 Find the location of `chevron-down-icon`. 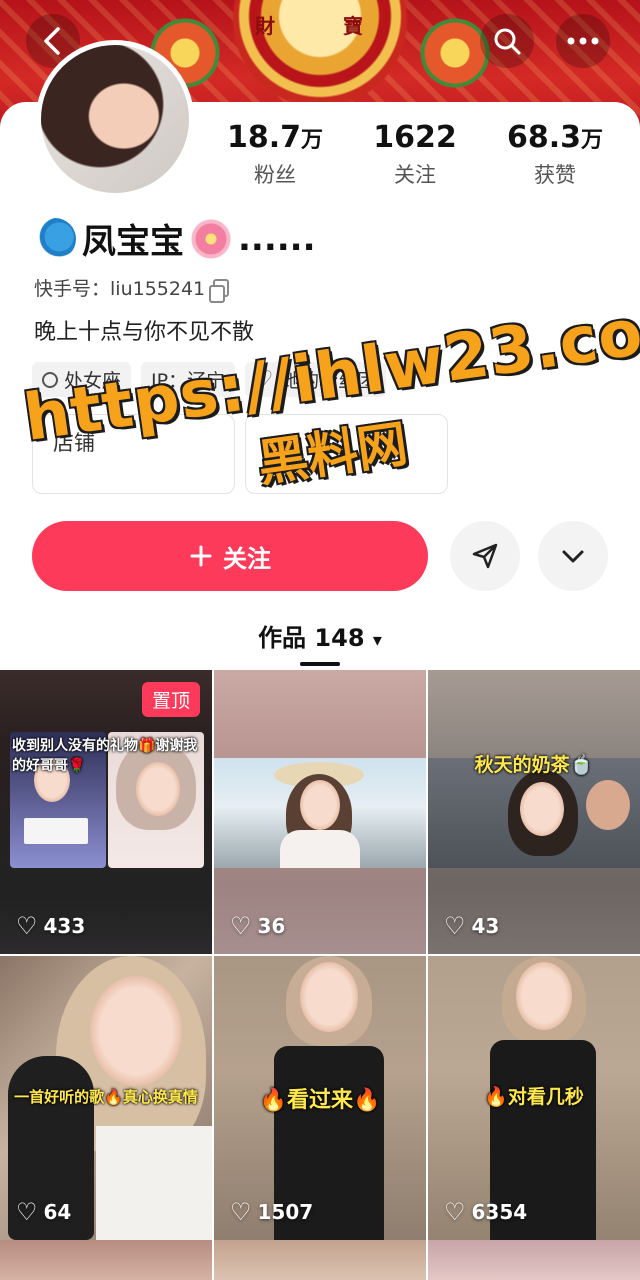

chevron-down-icon is located at coordinates (573, 556).